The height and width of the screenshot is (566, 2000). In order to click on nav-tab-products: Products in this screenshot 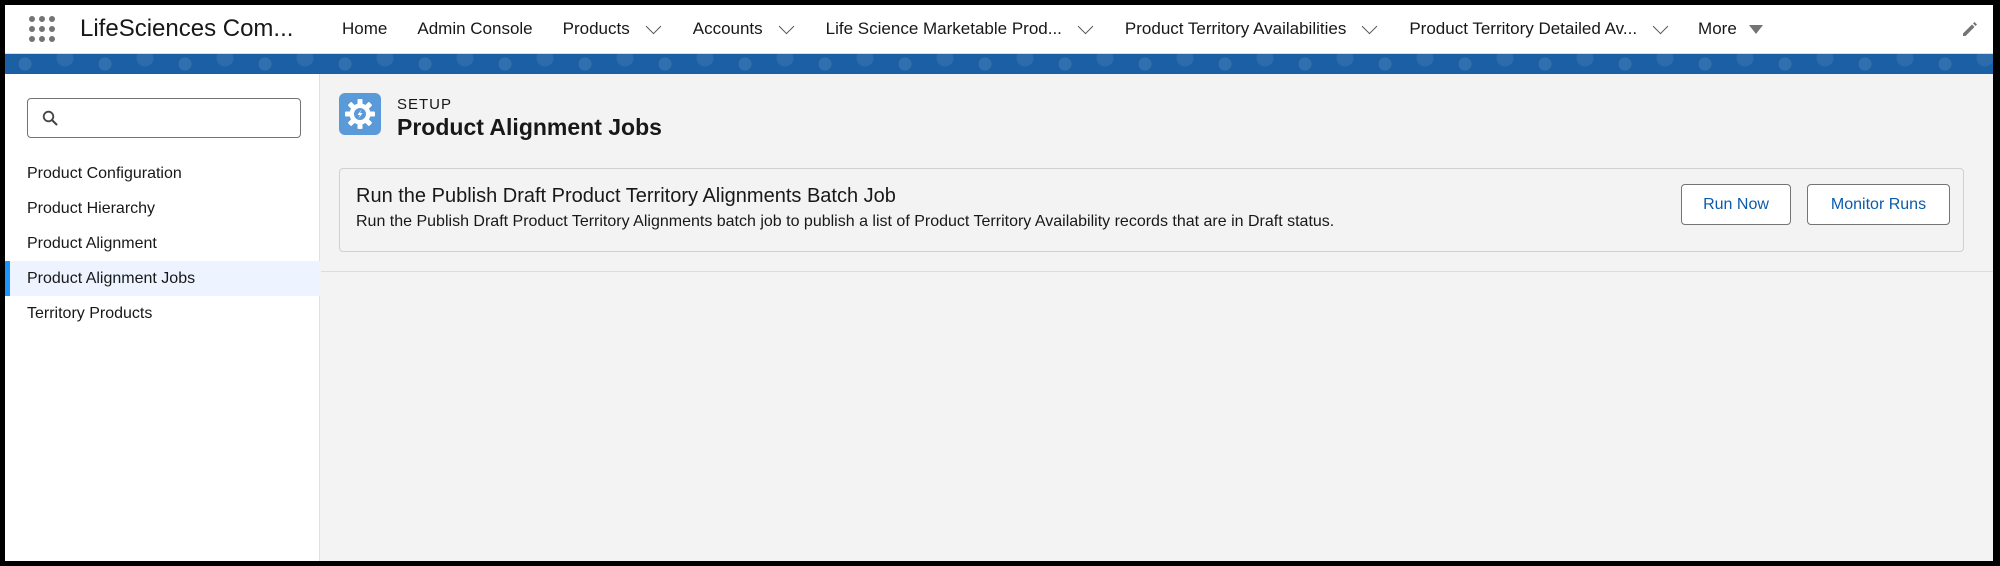, I will do `click(612, 29)`.